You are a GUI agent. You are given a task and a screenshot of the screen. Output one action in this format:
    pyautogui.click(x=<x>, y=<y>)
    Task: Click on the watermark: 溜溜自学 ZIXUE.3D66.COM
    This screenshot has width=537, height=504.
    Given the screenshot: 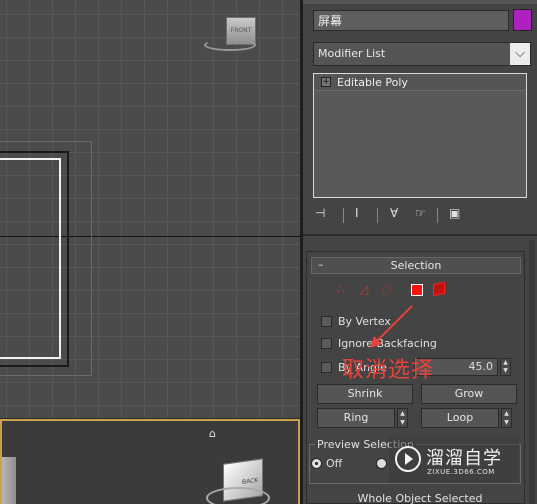 What is the action you would take?
    pyautogui.click(x=454, y=460)
    